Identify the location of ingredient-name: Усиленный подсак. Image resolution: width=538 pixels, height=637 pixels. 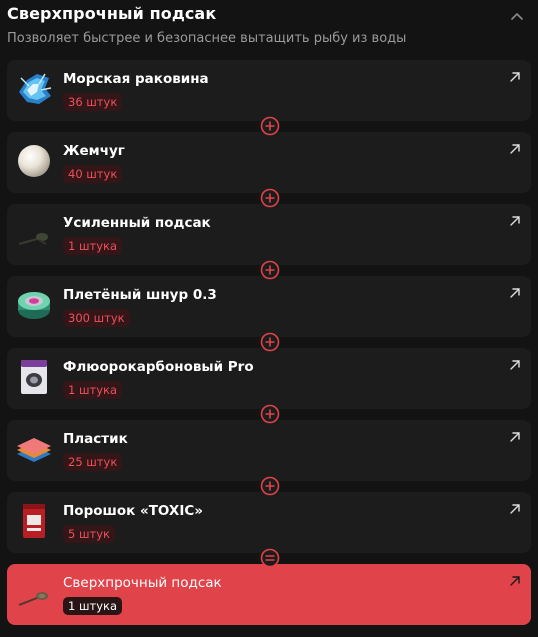
(137, 223).